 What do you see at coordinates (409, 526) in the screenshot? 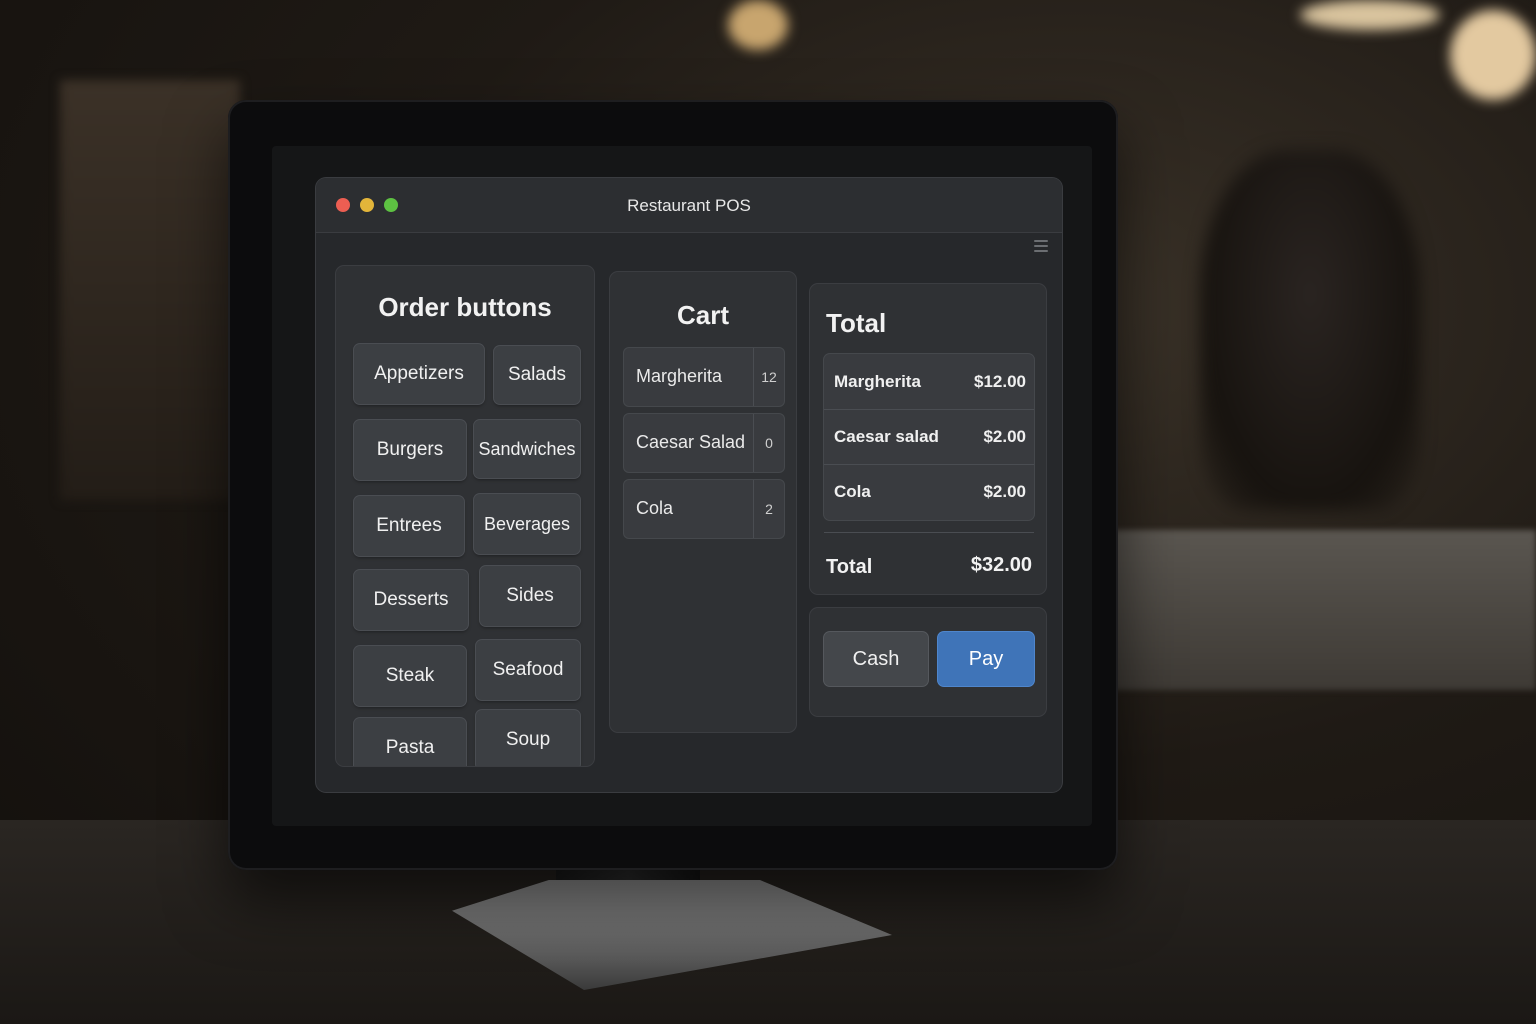
I see `category-button-entrees: Entrees` at bounding box center [409, 526].